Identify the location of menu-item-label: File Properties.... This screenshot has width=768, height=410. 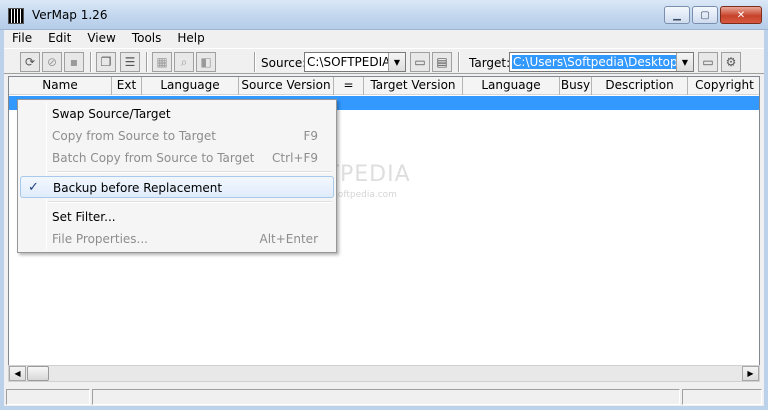
(100, 239).